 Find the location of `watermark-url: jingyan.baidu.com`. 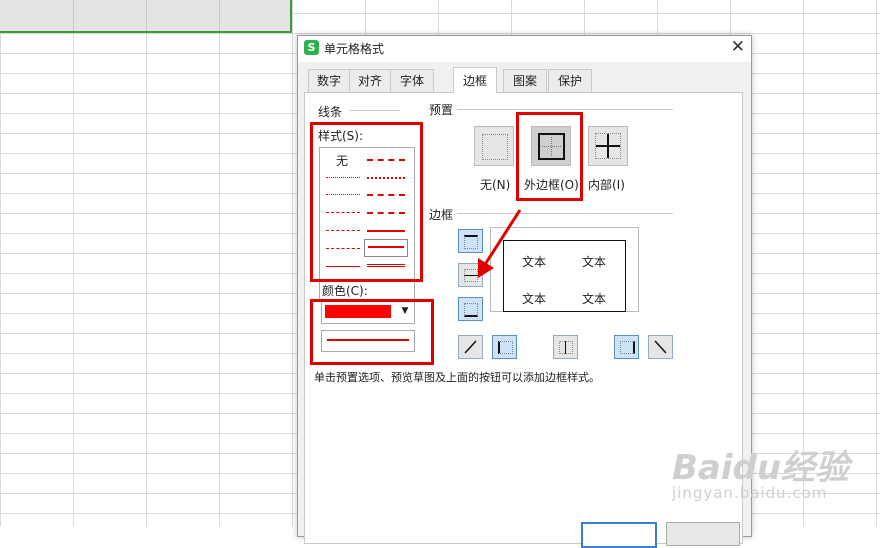

watermark-url: jingyan.baidu.com is located at coordinates (750, 493).